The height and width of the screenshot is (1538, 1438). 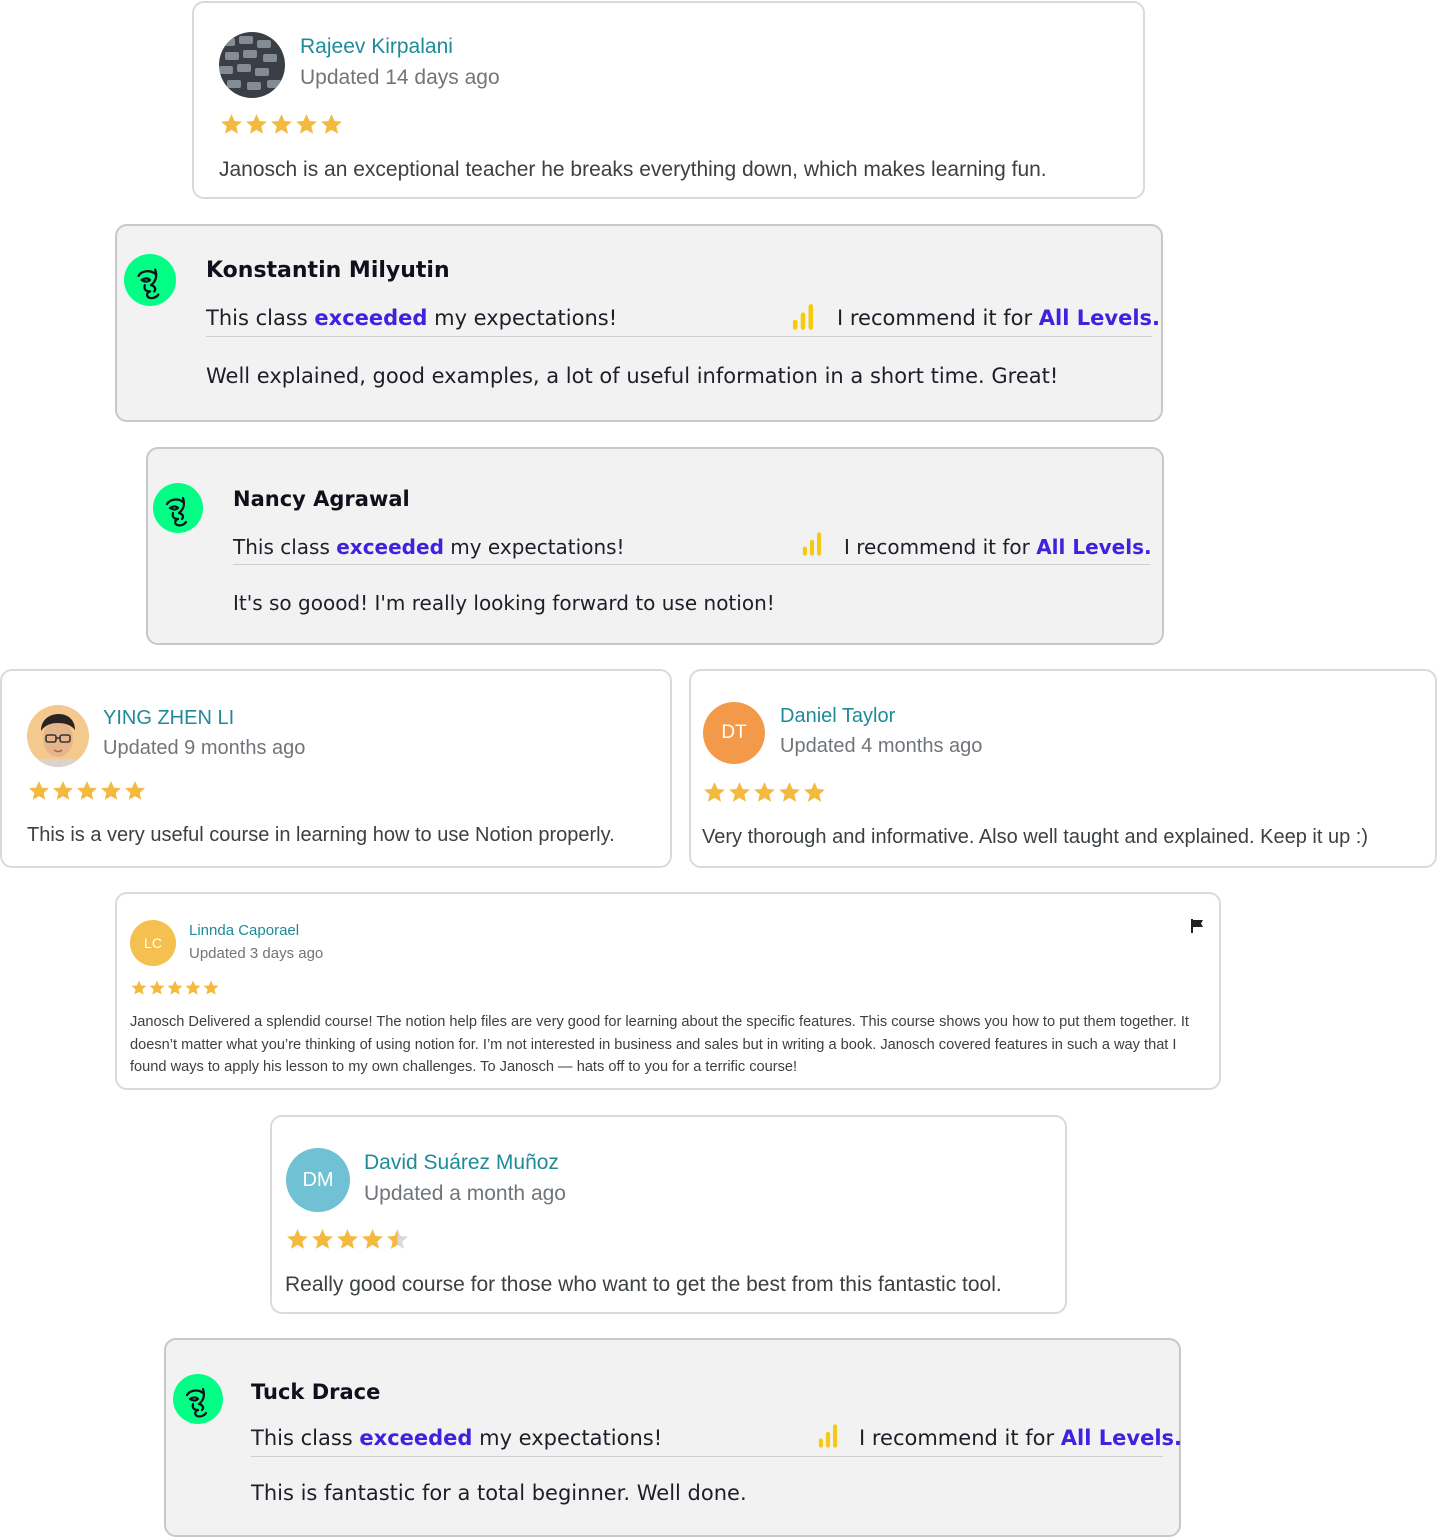 What do you see at coordinates (328, 270) in the screenshot?
I see `reviewer-name: Konstantin Milyutin` at bounding box center [328, 270].